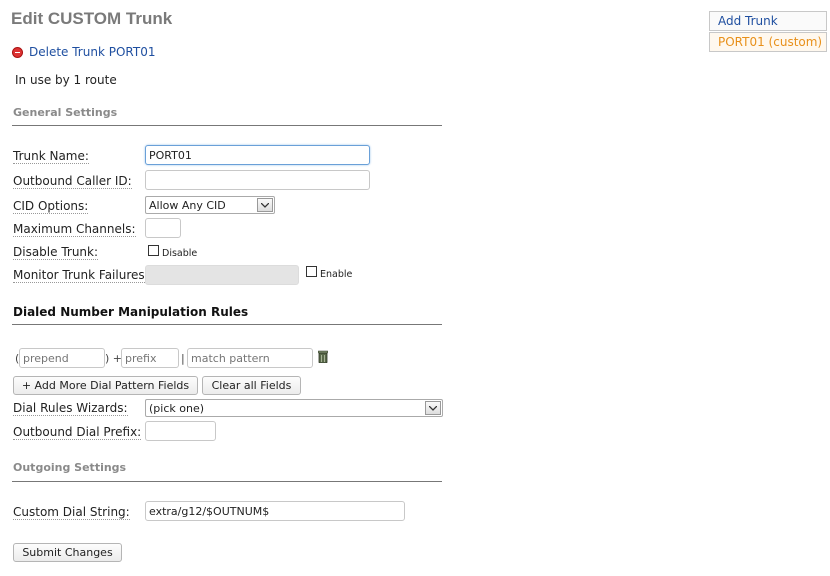 Image resolution: width=830 pixels, height=576 pixels. Describe the element at coordinates (65, 112) in the screenshot. I see `general-settings-heading: General Settings` at that location.